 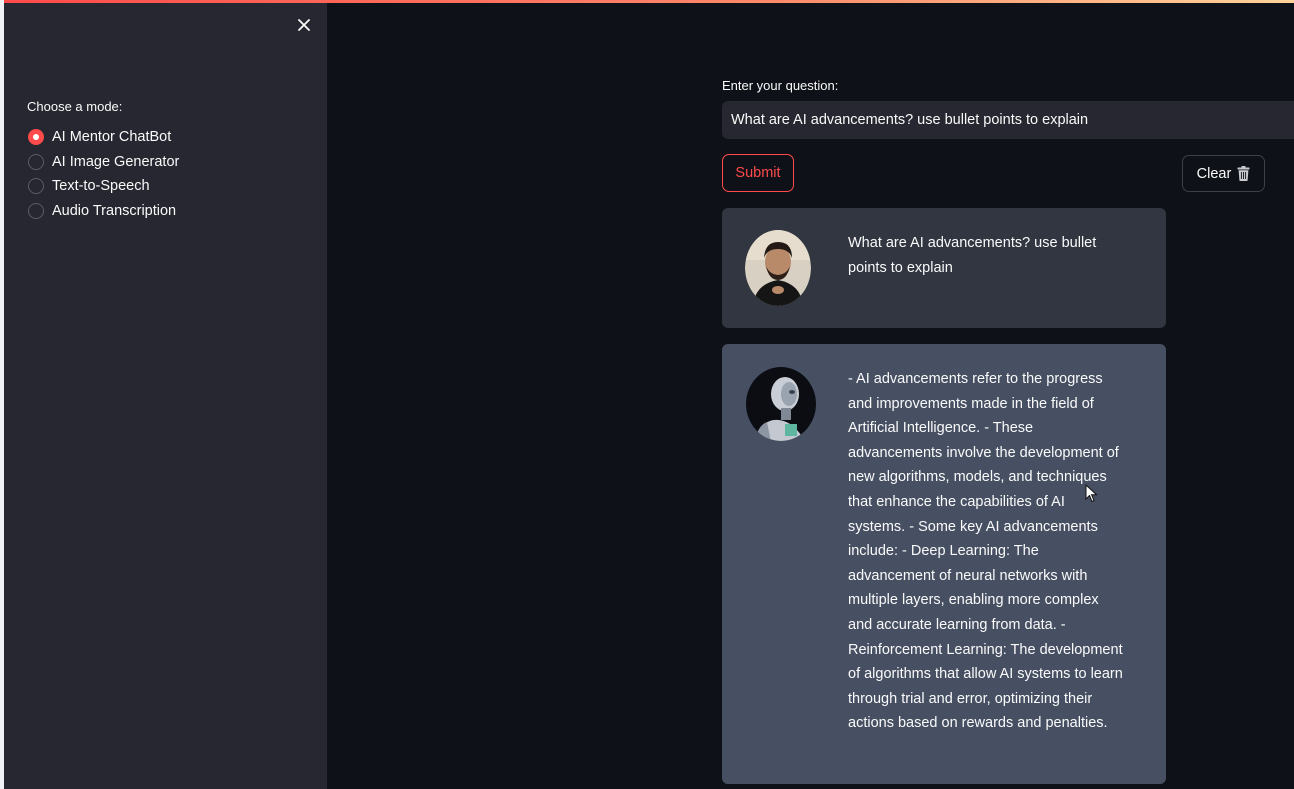 I want to click on clear-button: Clear, so click(x=1223, y=173).